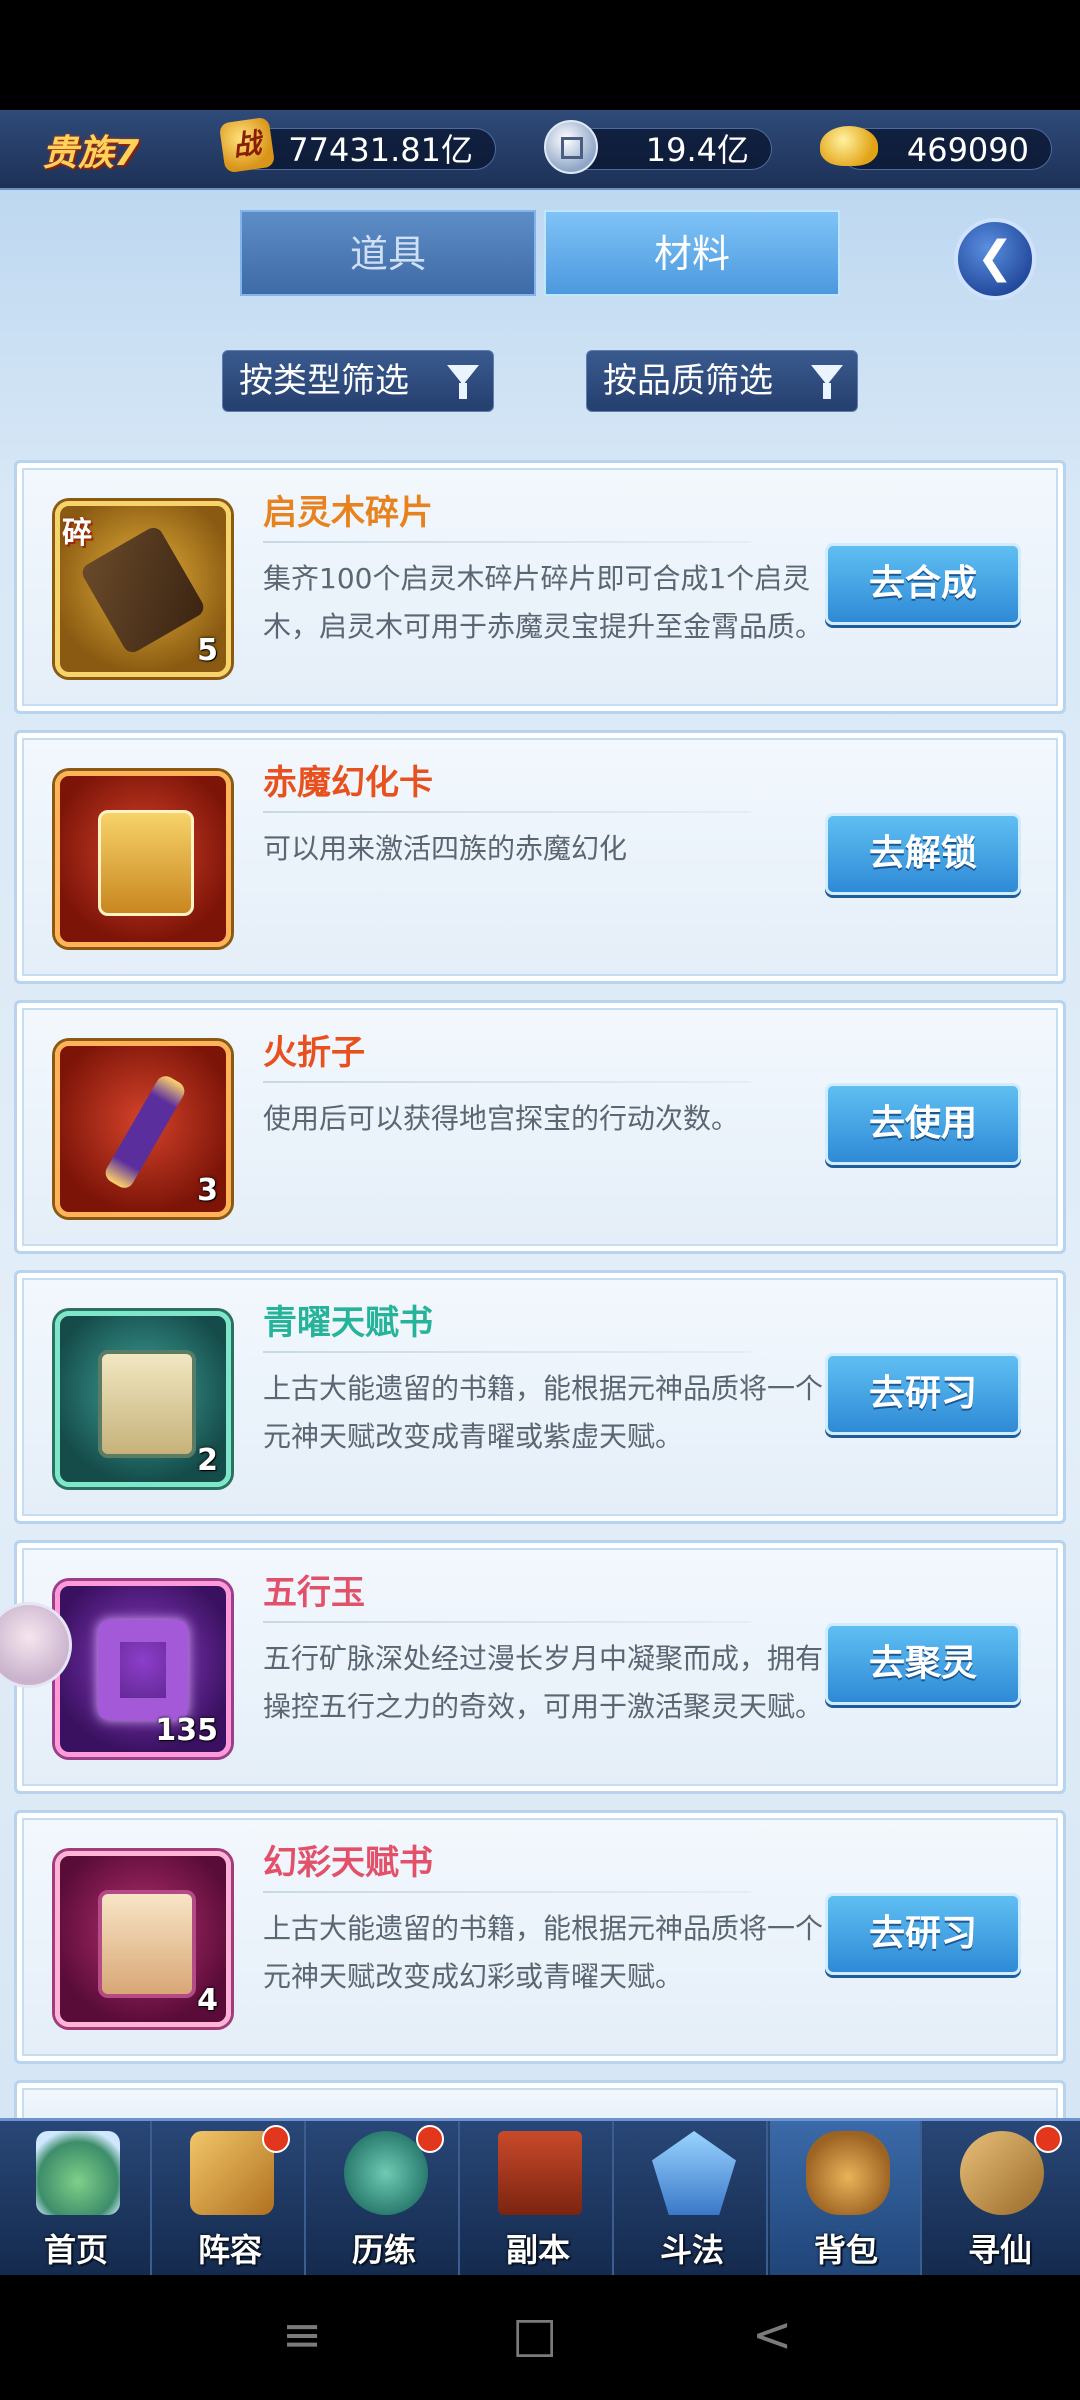 This screenshot has width=1080, height=2400. I want to click on back-arrow-icon: ❮, so click(995, 257).